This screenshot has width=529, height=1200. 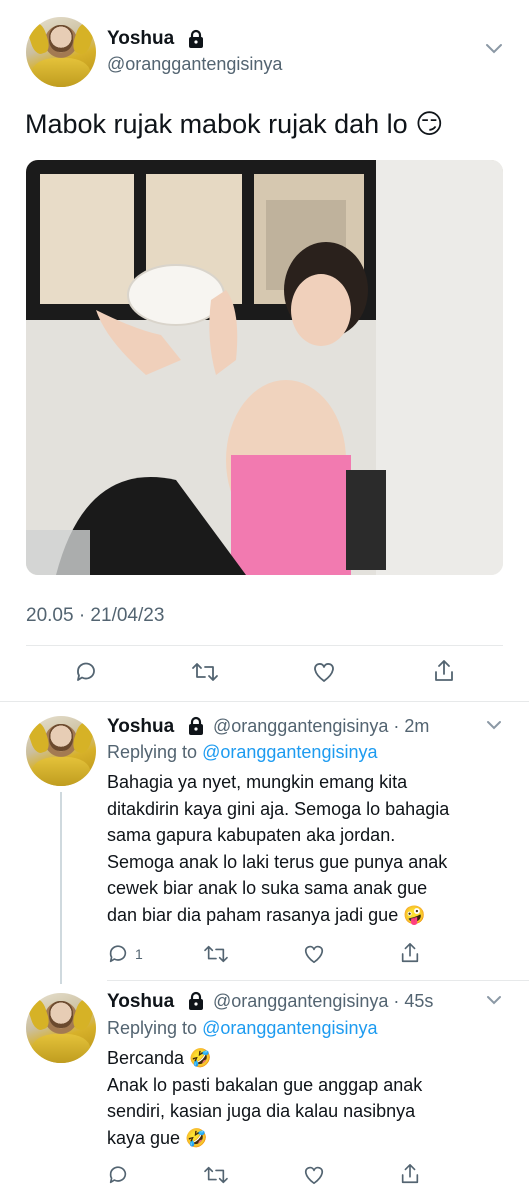 What do you see at coordinates (61, 888) in the screenshot?
I see `thread-line` at bounding box center [61, 888].